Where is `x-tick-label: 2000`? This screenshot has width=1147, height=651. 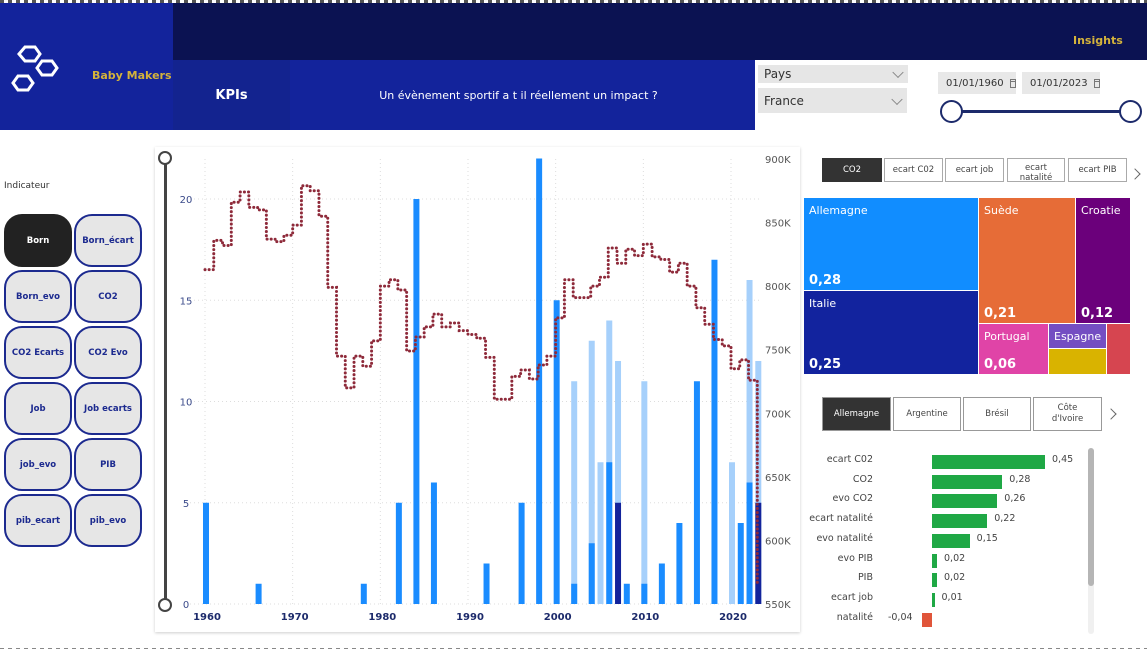 x-tick-label: 2000 is located at coordinates (558, 617).